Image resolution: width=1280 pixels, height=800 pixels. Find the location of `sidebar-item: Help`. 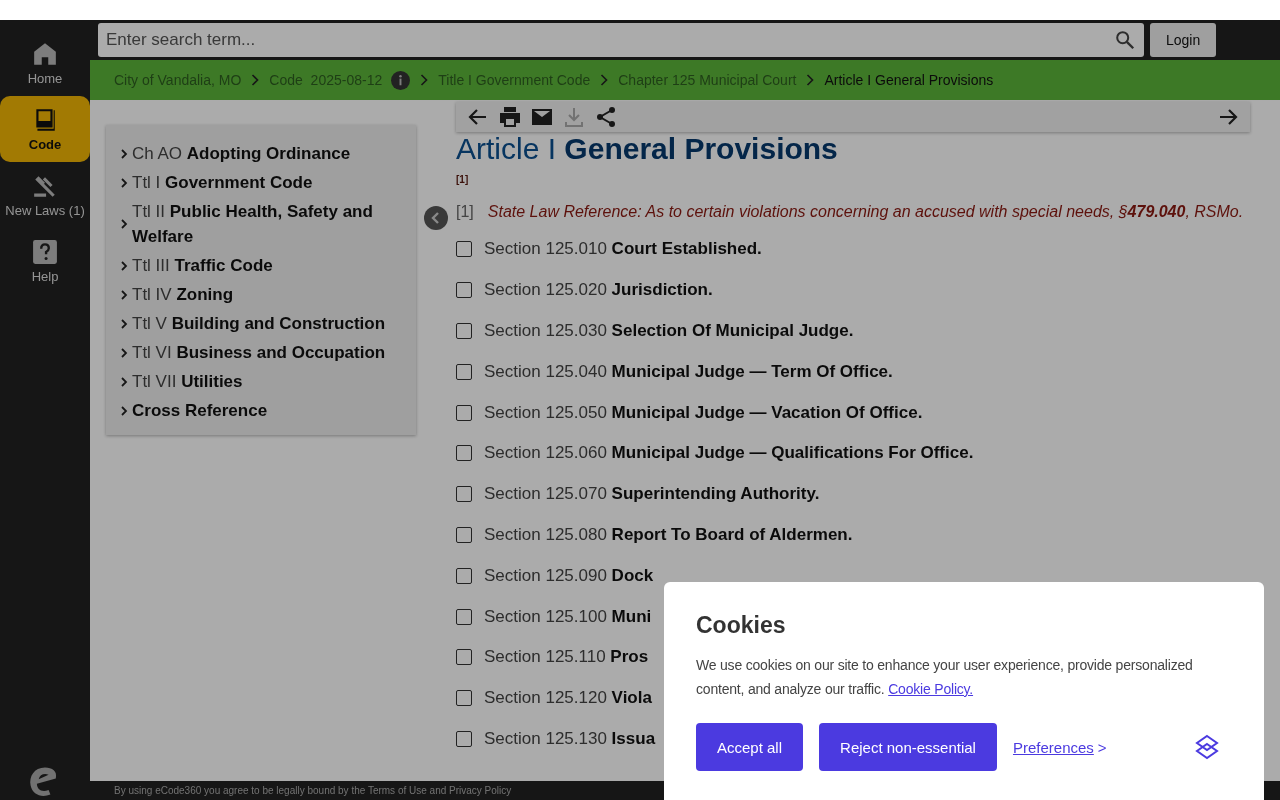

sidebar-item: Help is located at coordinates (45, 261).